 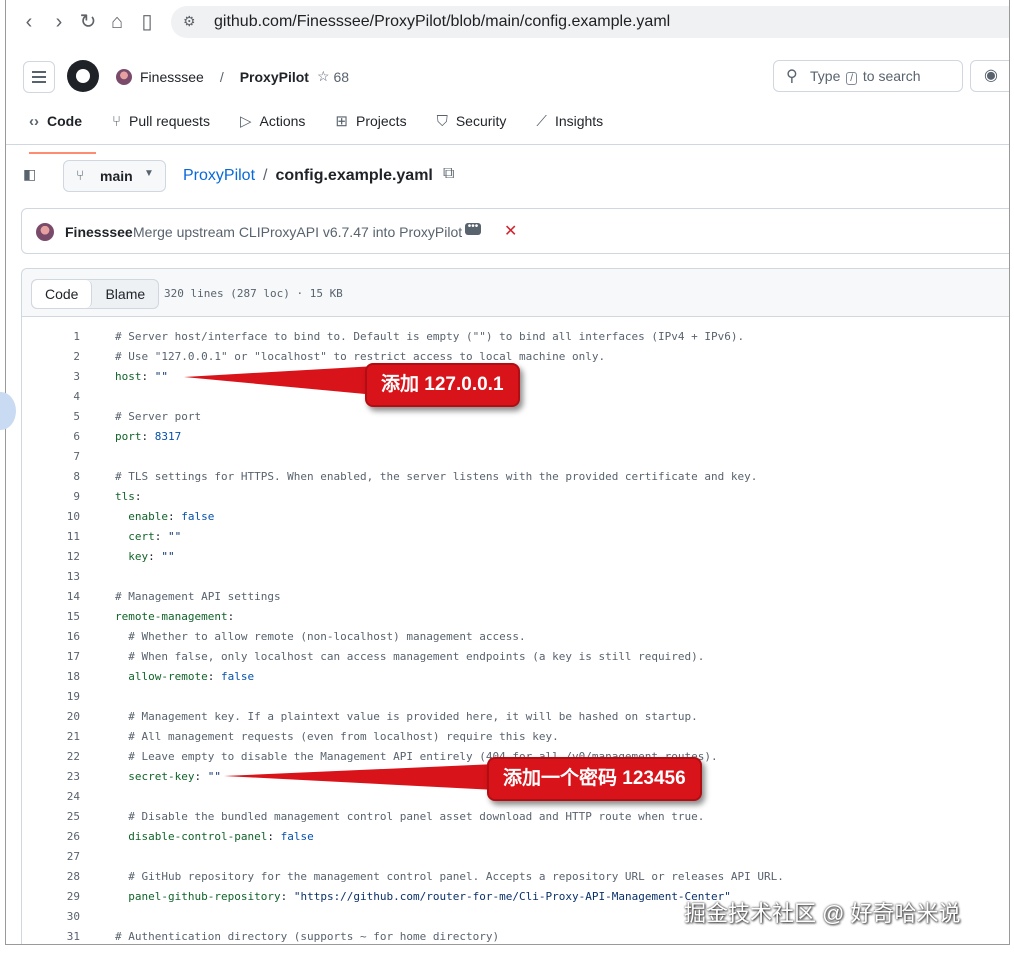 What do you see at coordinates (822, 913) in the screenshot?
I see `watermark-text: 掘金技术社区 @ 好奇哈米说` at bounding box center [822, 913].